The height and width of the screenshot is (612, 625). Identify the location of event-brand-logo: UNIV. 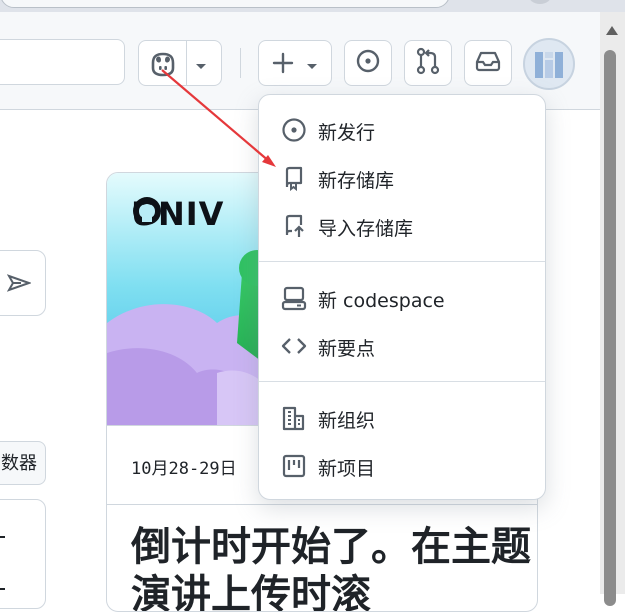
(177, 214).